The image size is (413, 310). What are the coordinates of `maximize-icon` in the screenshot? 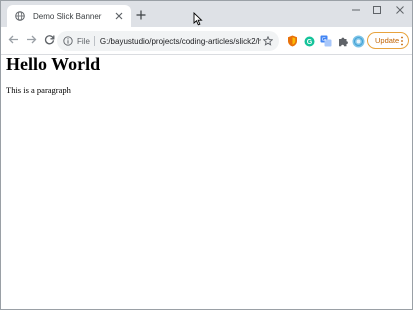 It's located at (377, 10).